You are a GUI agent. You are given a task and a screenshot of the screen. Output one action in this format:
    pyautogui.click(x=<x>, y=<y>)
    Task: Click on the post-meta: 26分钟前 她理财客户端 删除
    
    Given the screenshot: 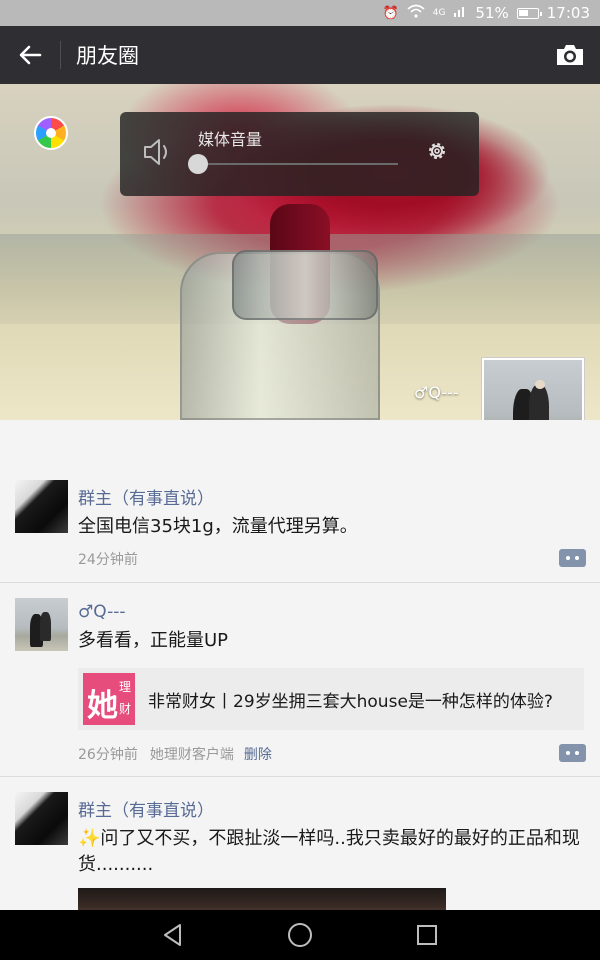 What is the action you would take?
    pyautogui.click(x=175, y=754)
    